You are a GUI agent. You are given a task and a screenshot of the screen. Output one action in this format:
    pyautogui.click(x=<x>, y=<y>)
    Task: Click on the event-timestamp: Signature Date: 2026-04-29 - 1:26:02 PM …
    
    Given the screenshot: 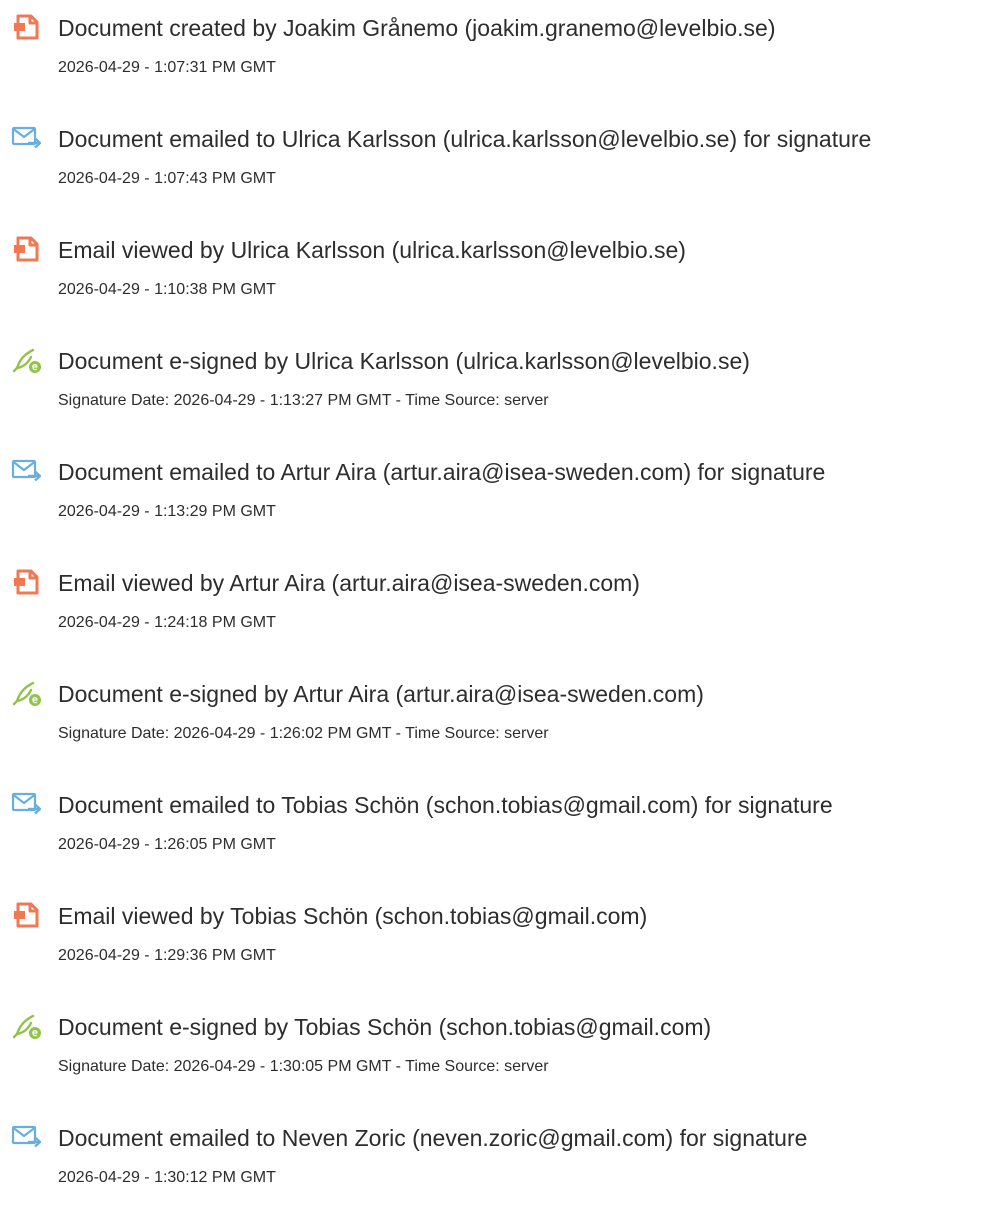 What is the action you would take?
    pyautogui.click(x=303, y=733)
    